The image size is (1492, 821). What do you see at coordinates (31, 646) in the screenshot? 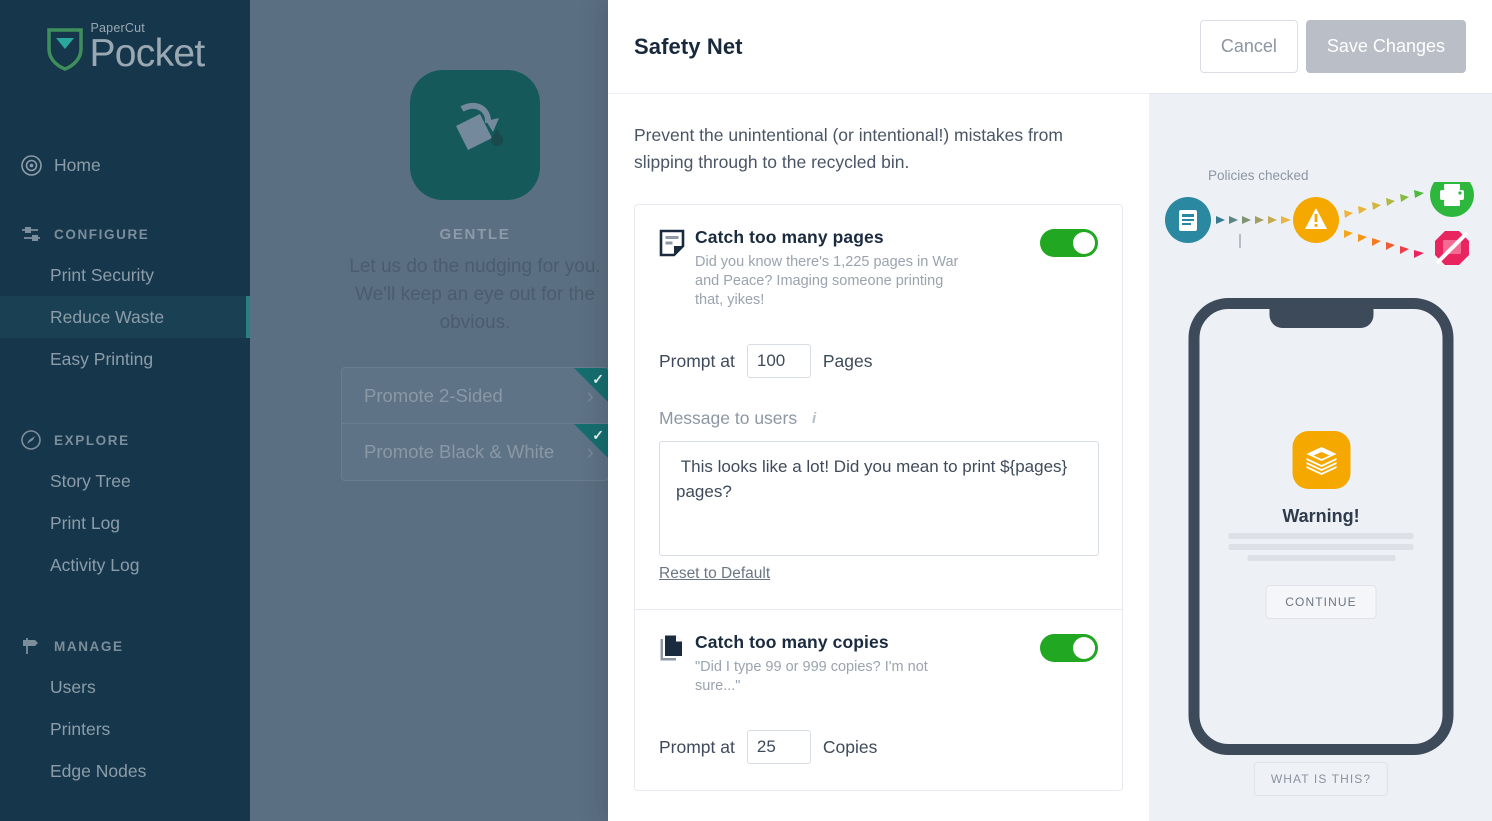
I see `signpost-icon` at bounding box center [31, 646].